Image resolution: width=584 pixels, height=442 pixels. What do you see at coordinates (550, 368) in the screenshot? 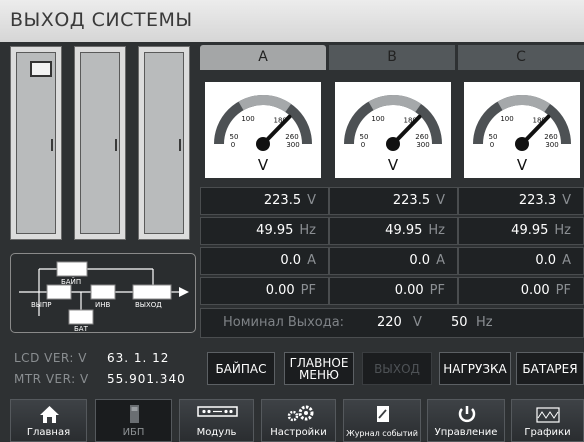
I see `battery-button: БАТАРЕЯ` at bounding box center [550, 368].